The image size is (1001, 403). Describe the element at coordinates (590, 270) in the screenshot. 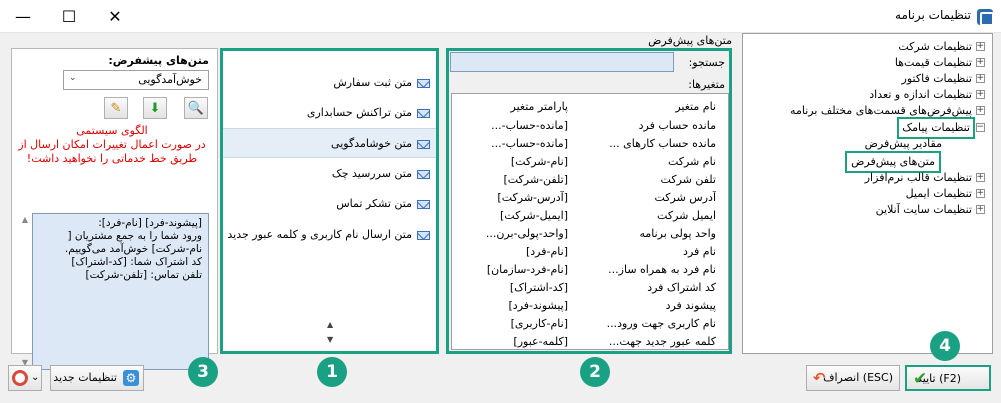

I see `table-row: نام فرد به همراه ساز... [نام-فرد-سازمان]` at that location.